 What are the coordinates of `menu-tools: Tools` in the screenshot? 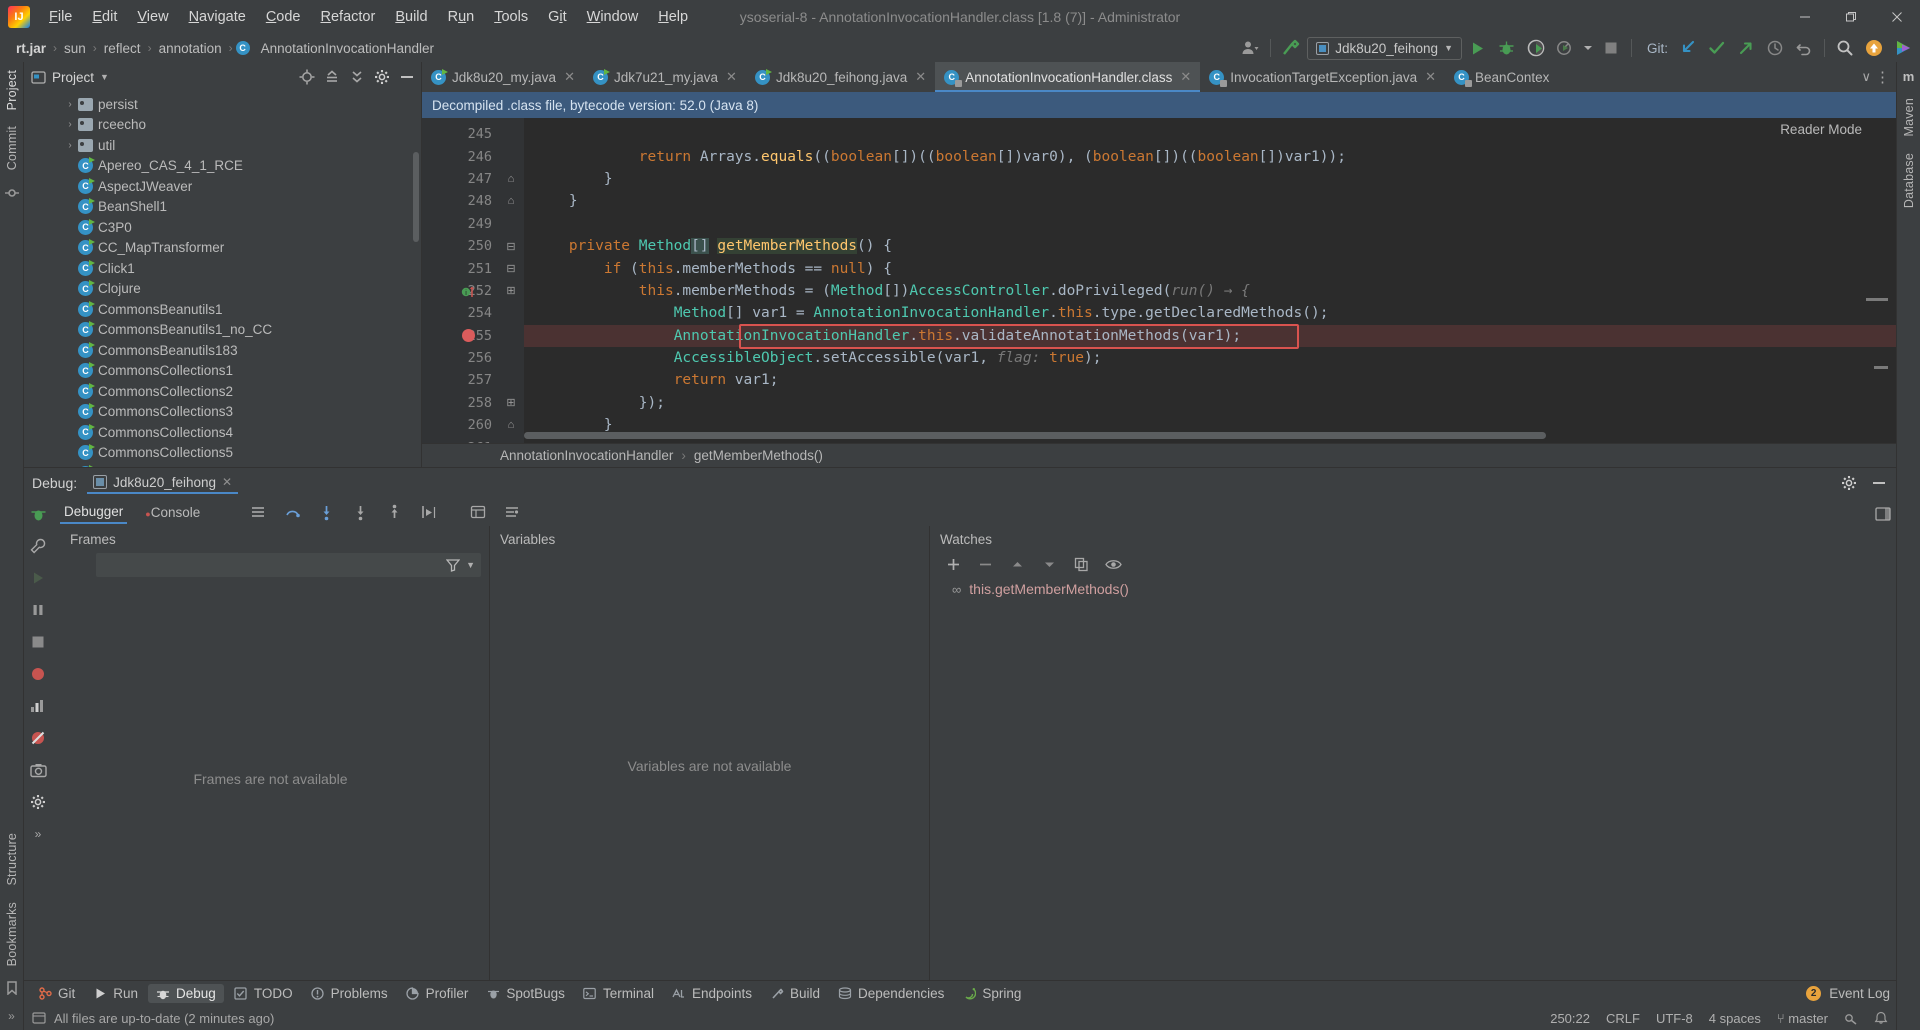 It's located at (511, 17).